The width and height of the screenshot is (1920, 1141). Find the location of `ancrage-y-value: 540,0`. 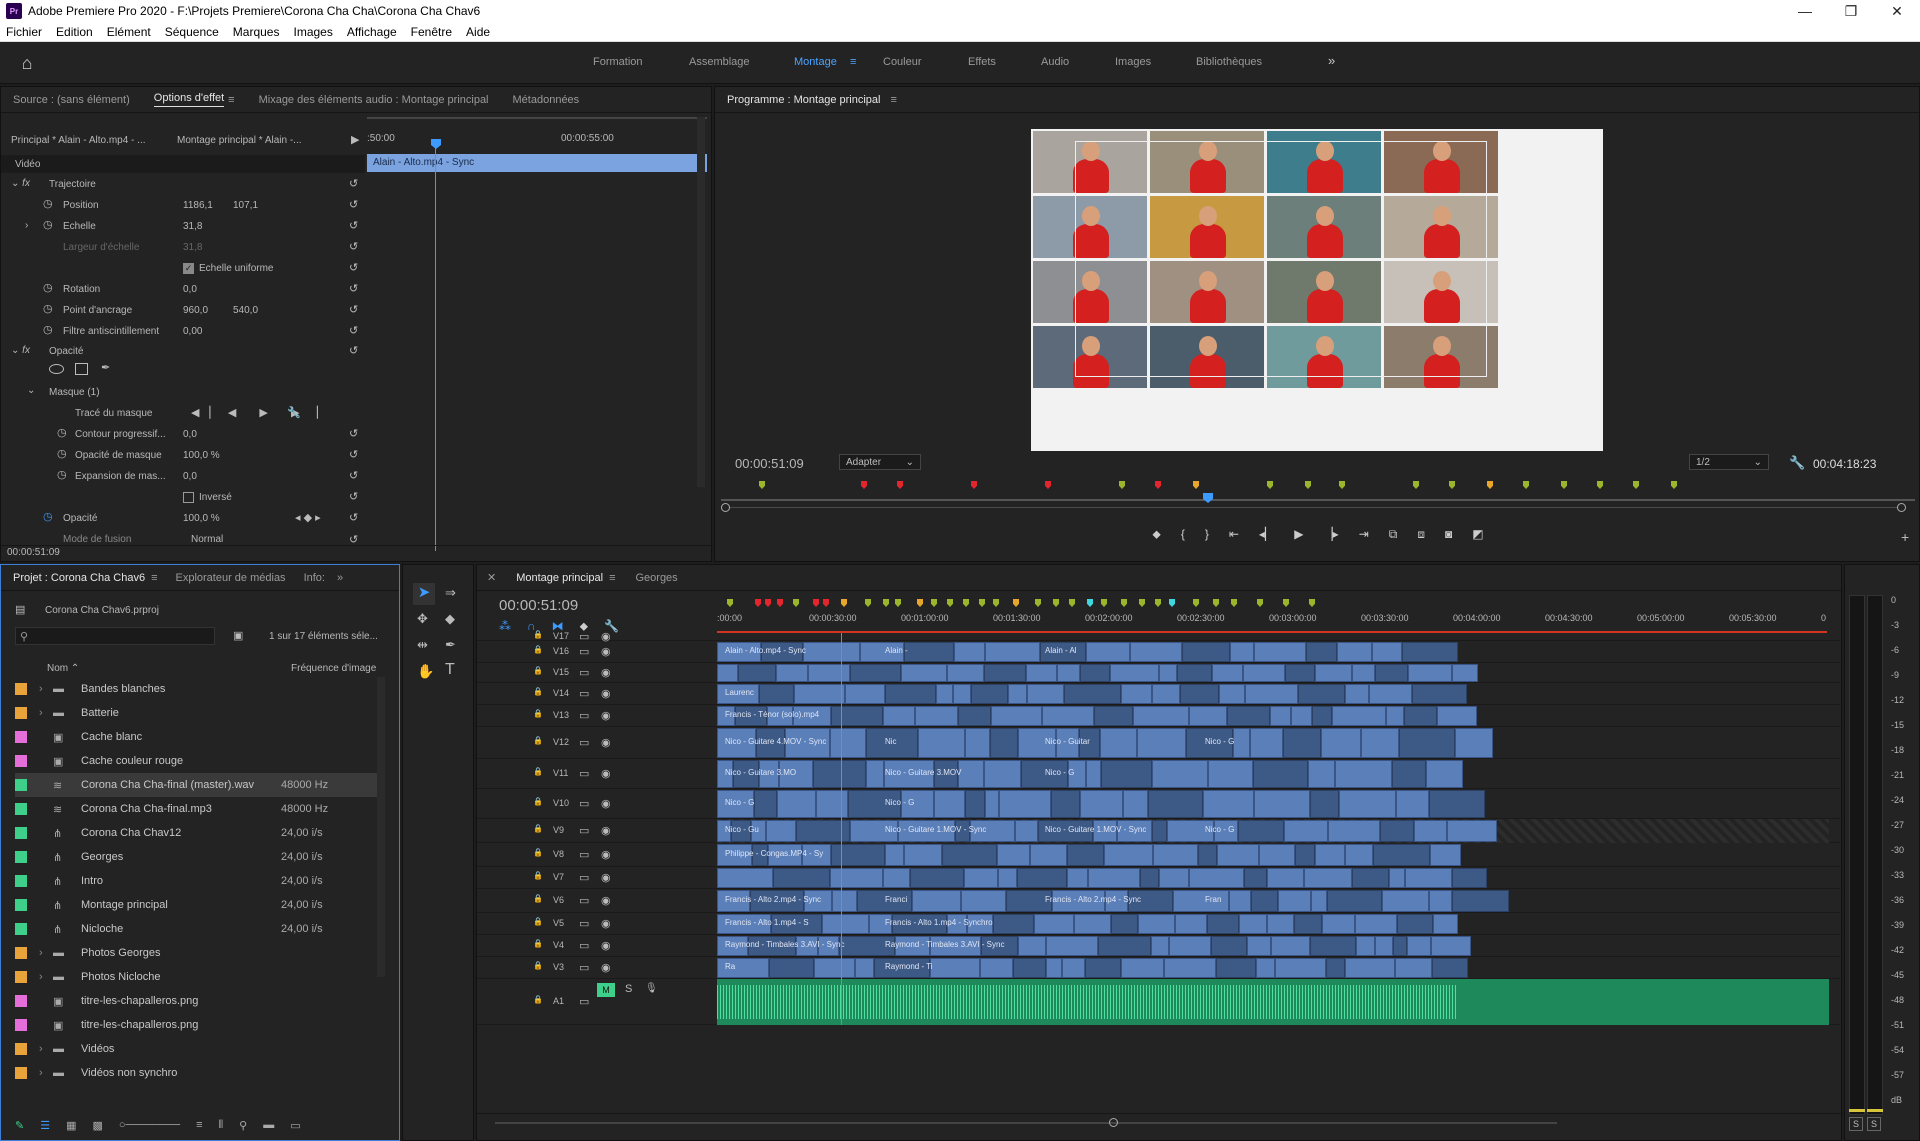

ancrage-y-value: 540,0 is located at coordinates (245, 310).